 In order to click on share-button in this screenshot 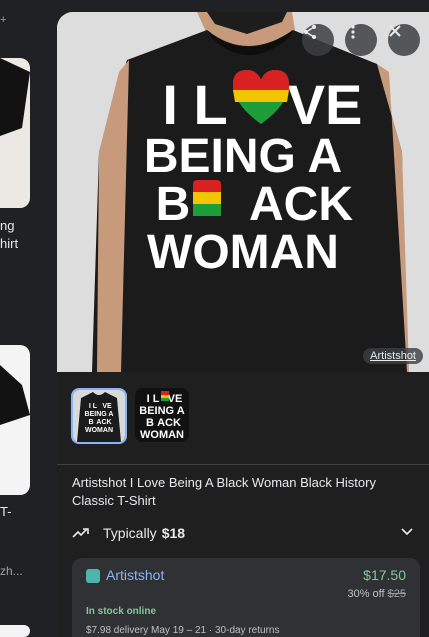, I will do `click(318, 40)`.